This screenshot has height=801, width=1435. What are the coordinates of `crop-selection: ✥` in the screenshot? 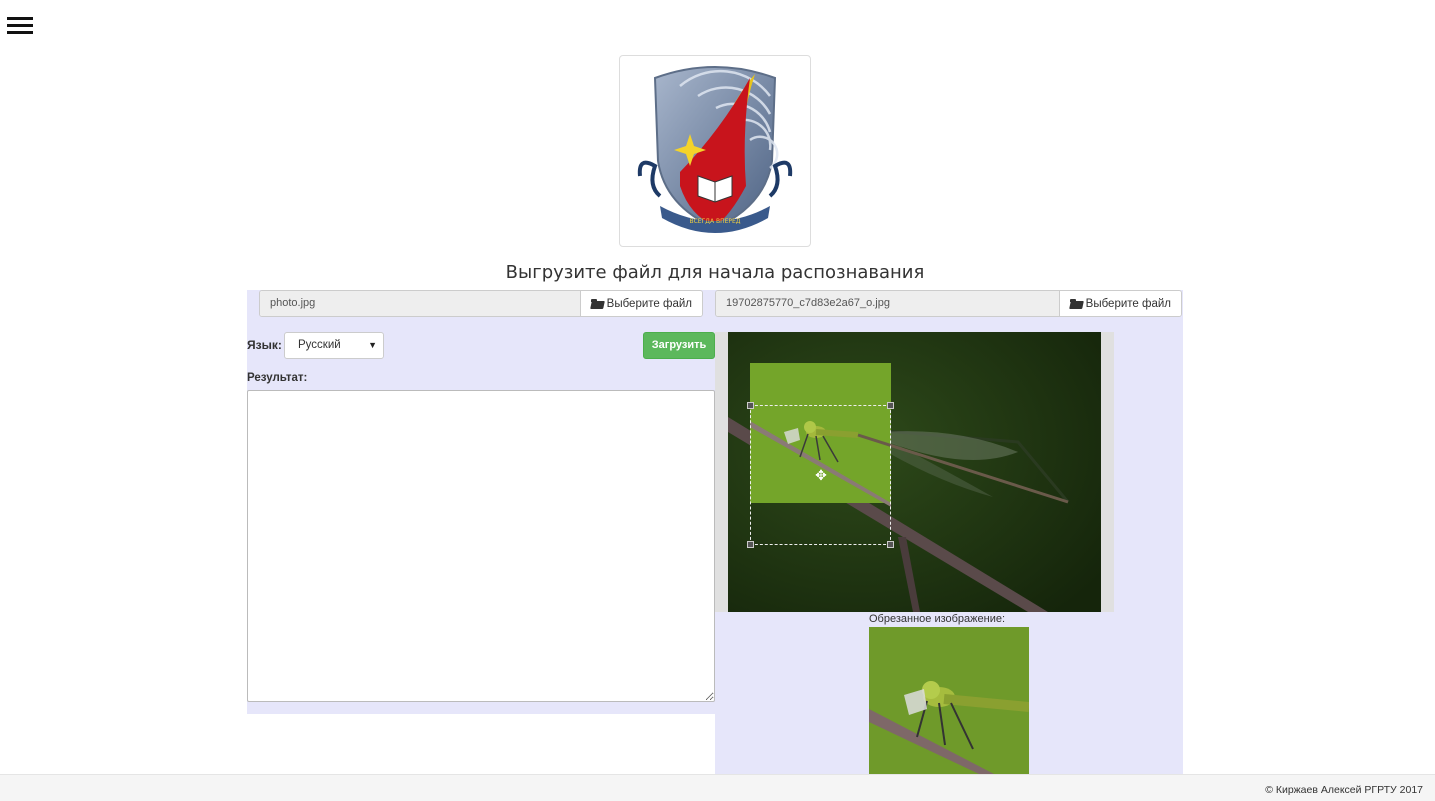 It's located at (820, 475).